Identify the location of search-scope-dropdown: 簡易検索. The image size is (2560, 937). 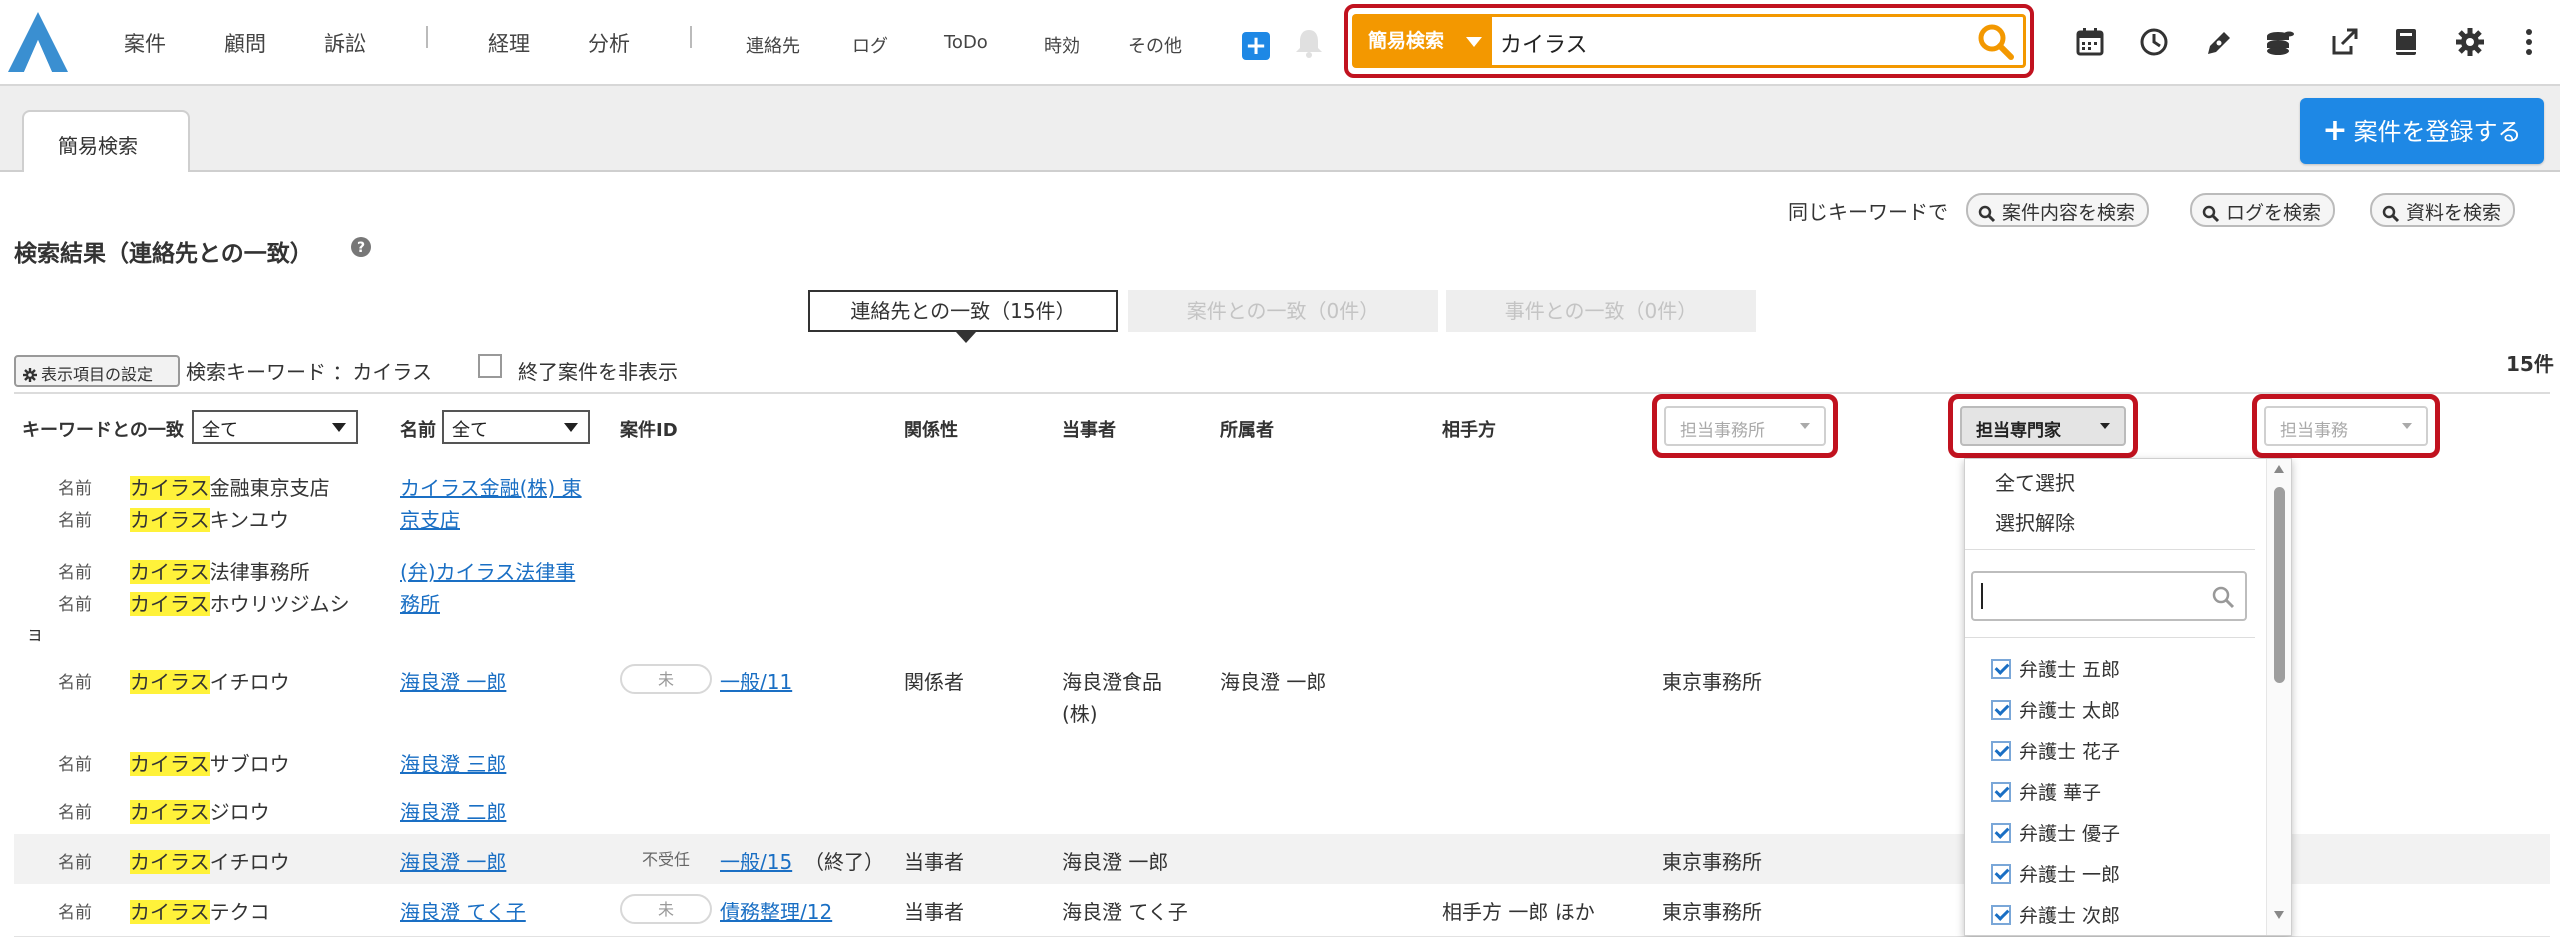
(1422, 41).